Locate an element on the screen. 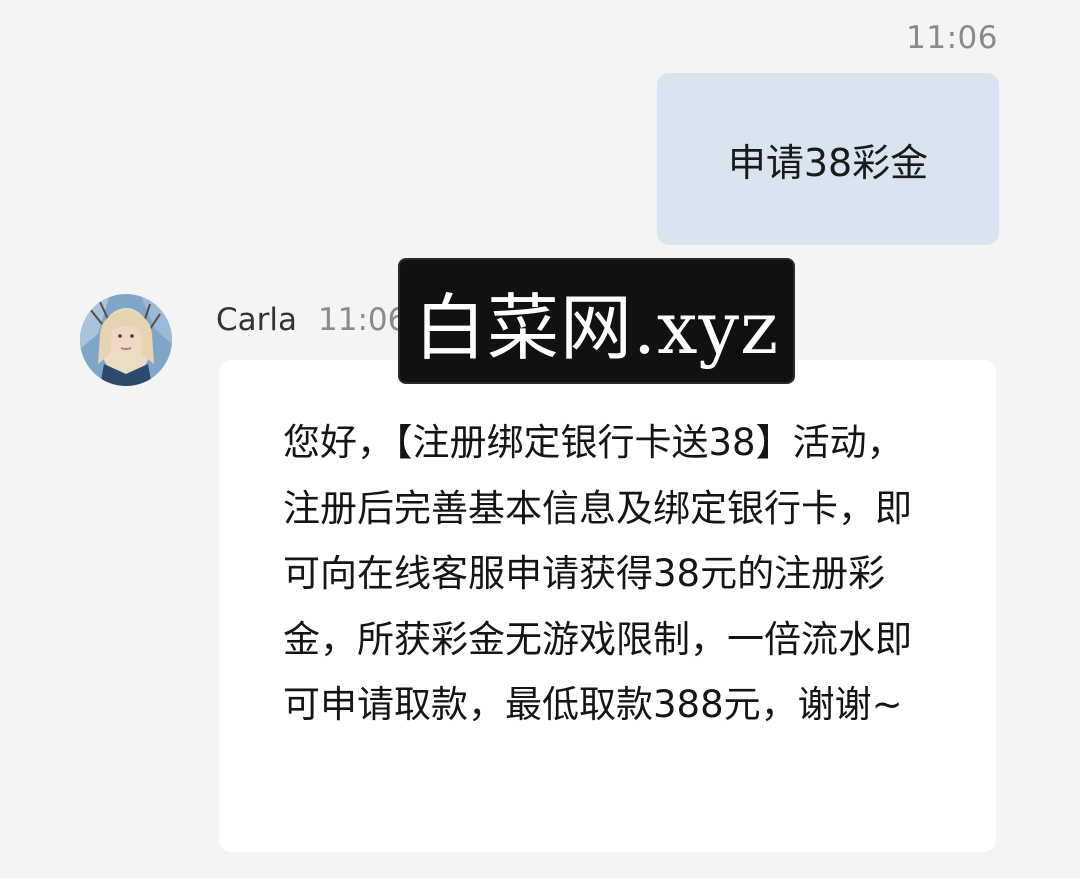  sender-name: Carla is located at coordinates (256, 320).